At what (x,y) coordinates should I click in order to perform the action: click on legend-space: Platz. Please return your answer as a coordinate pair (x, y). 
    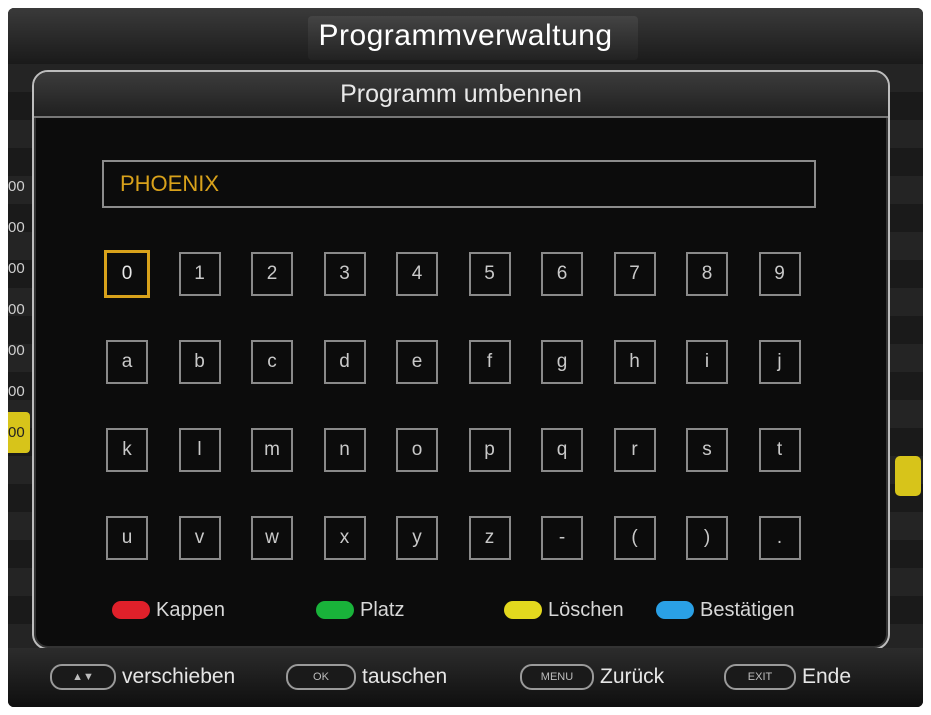
    Looking at the image, I should click on (360, 610).